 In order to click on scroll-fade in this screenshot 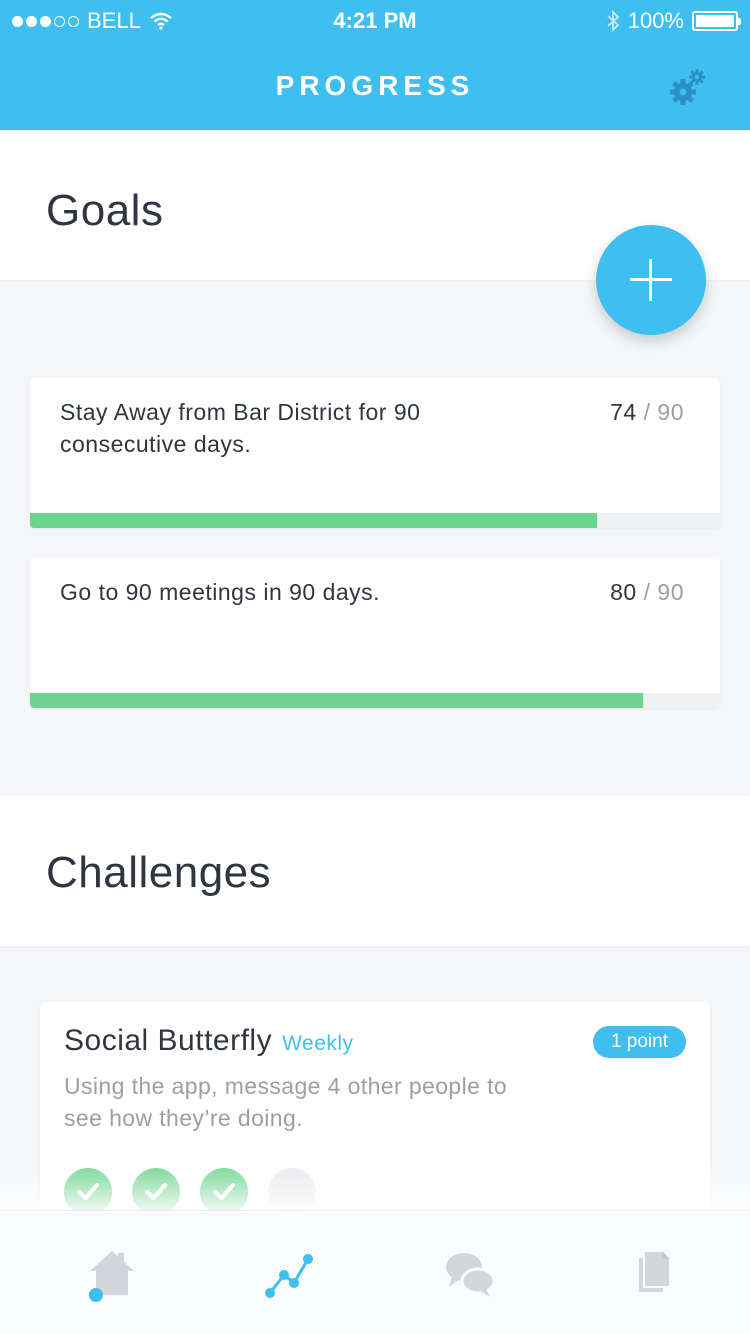, I will do `click(375, 1186)`.